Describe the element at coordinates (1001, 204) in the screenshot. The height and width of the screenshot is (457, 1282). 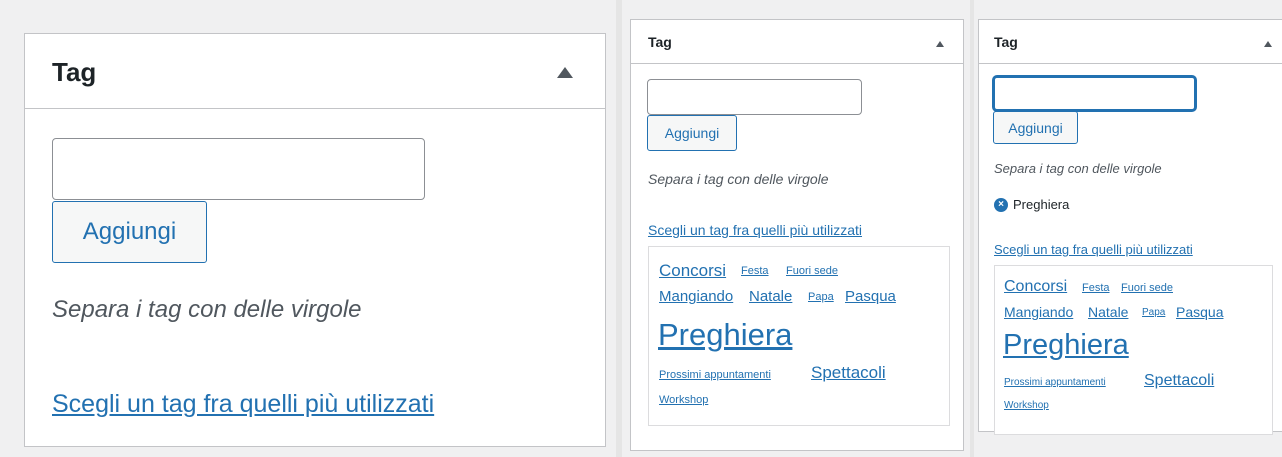
I see `remove-tag-icon: ×` at that location.